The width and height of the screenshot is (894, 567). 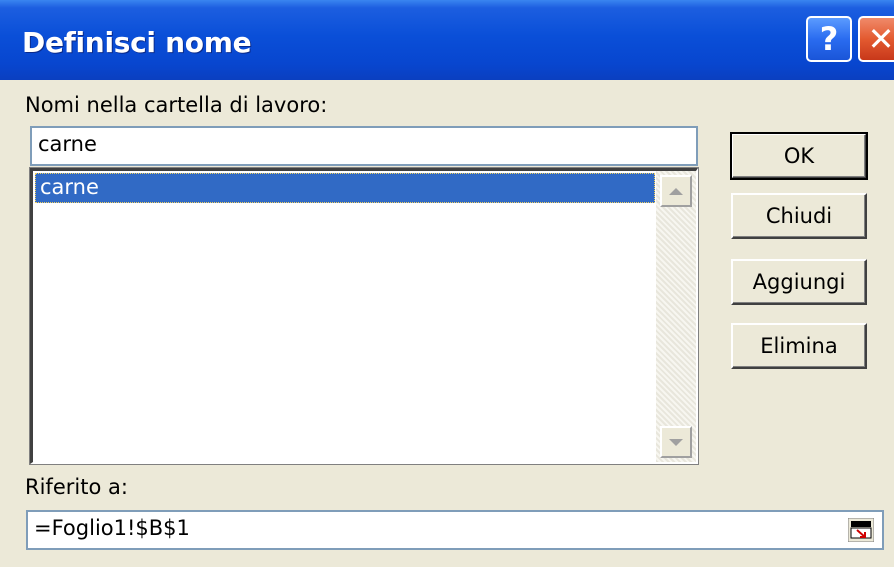 I want to click on scroll-down-button, so click(x=676, y=442).